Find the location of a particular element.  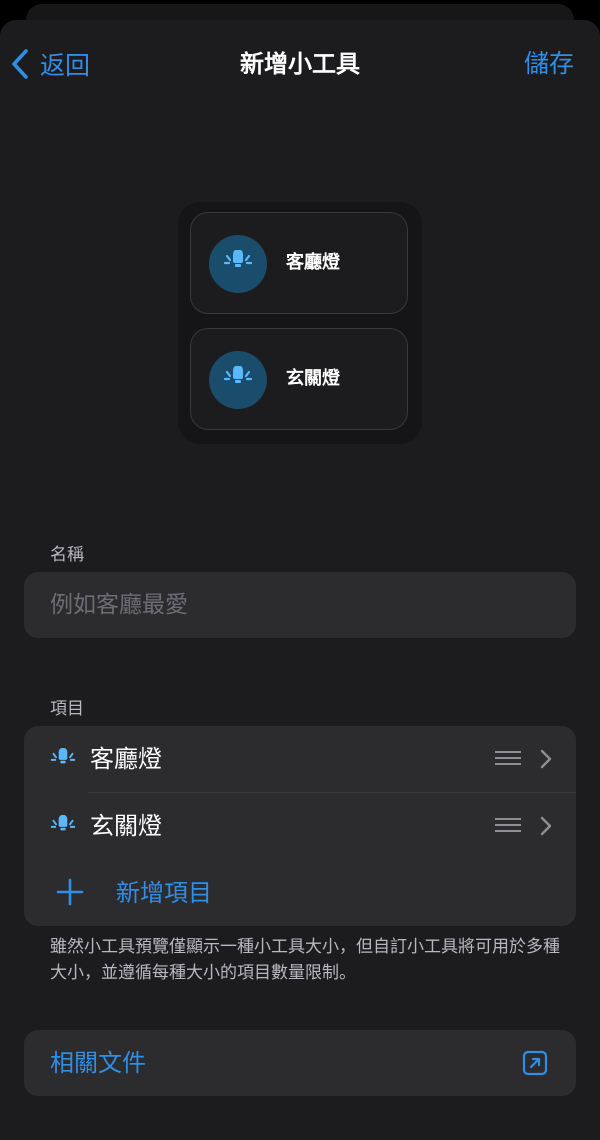

list-item: 玄關燈 is located at coordinates (300, 826).